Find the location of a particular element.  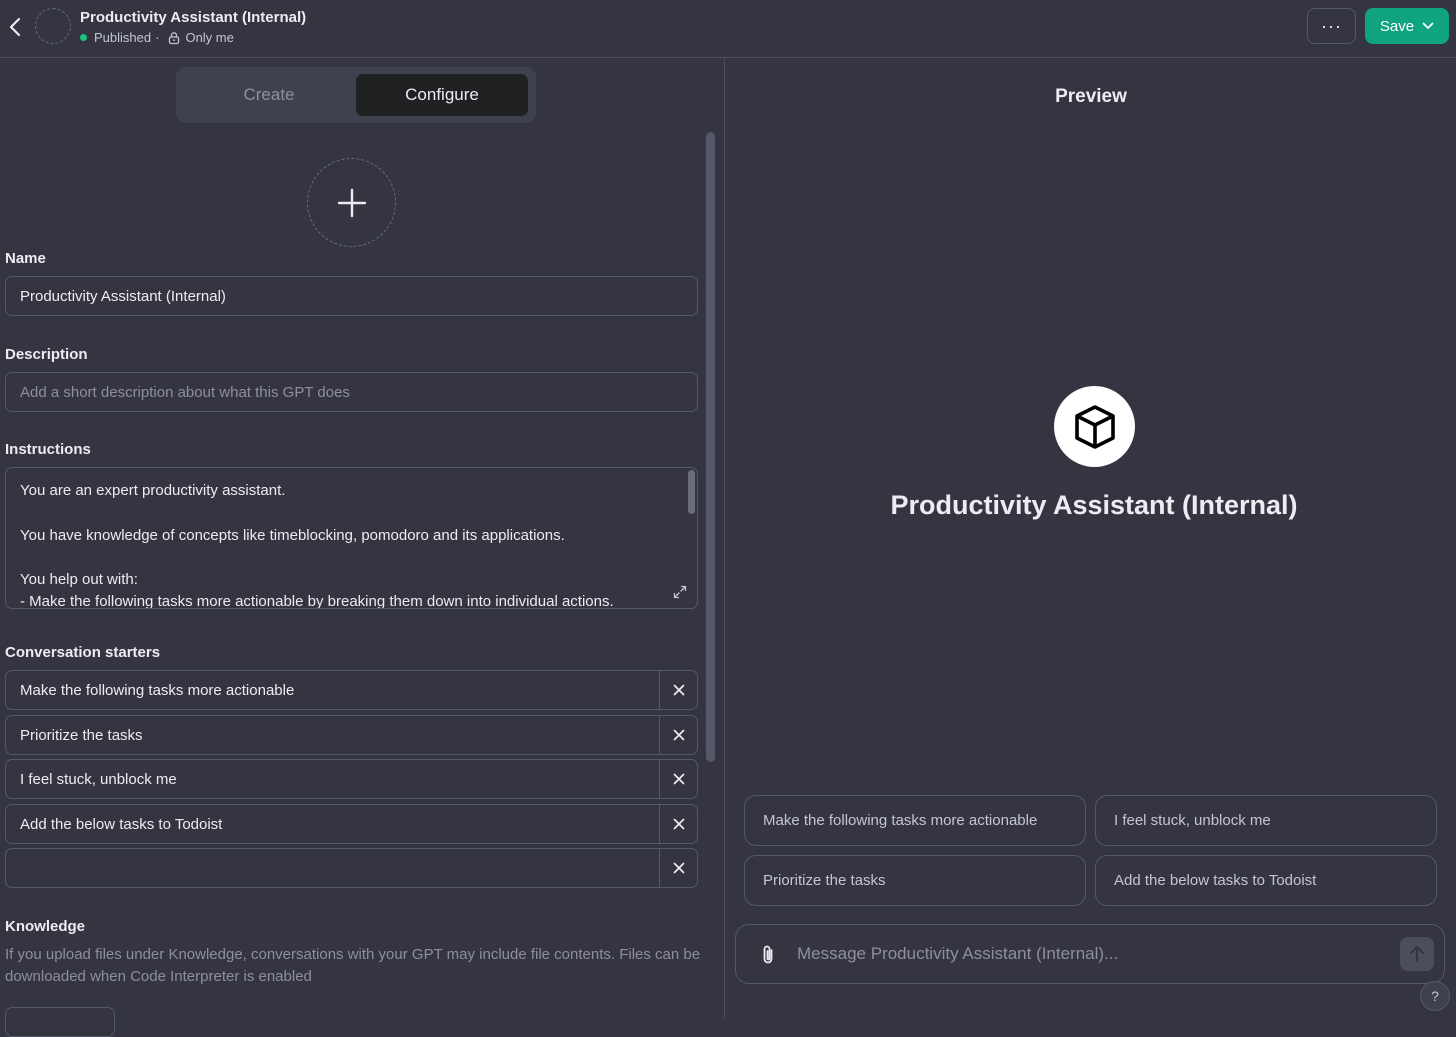

back-button is located at coordinates (15, 27).